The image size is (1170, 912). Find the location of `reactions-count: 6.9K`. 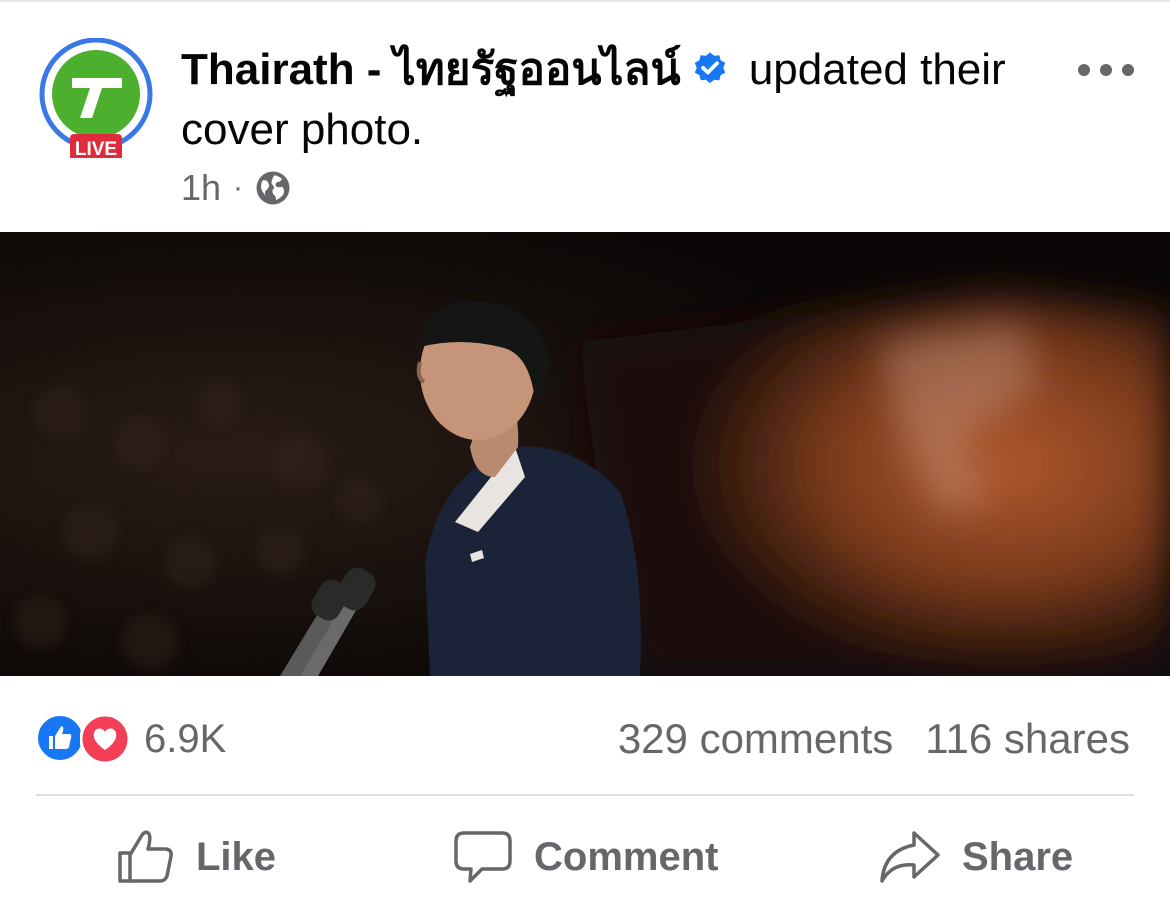

reactions-count: 6.9K is located at coordinates (185, 738).